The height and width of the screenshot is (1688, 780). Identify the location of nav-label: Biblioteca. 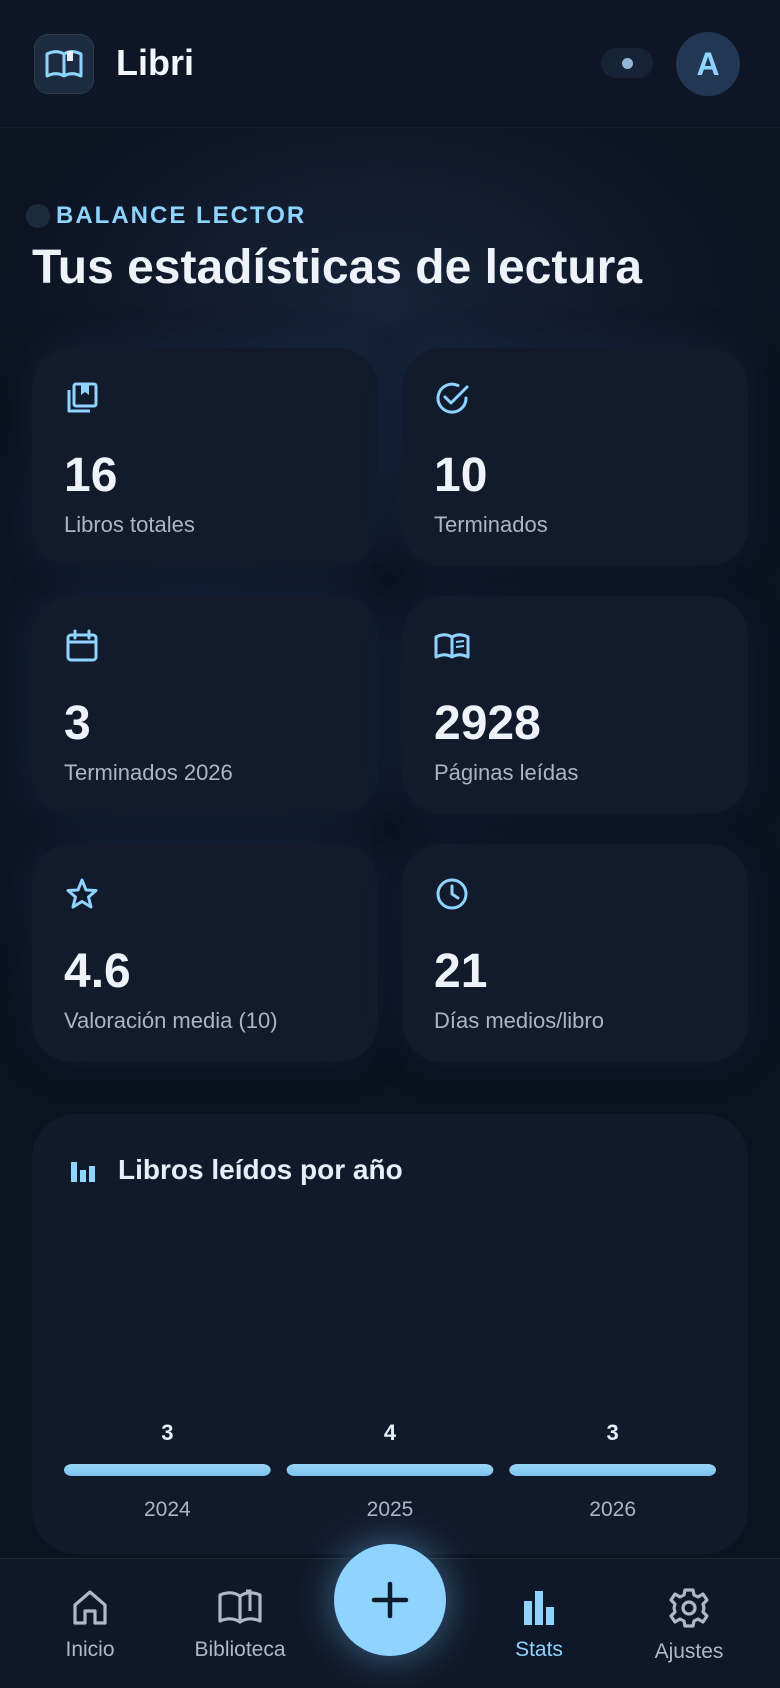
(240, 1649).